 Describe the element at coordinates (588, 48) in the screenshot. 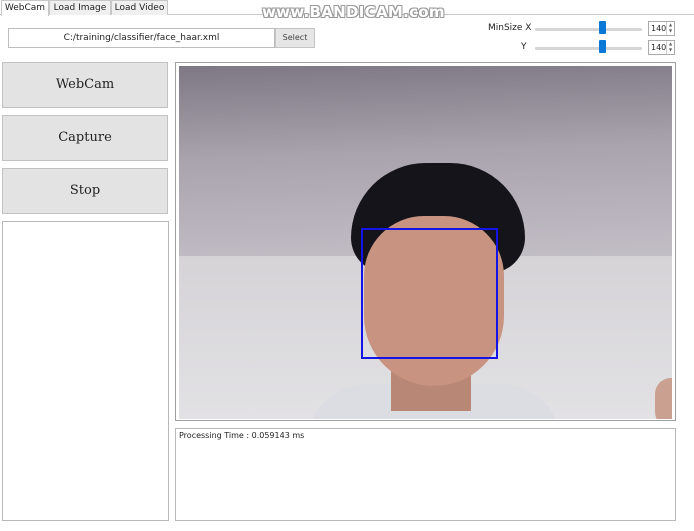

I see `minsize-y-track` at that location.